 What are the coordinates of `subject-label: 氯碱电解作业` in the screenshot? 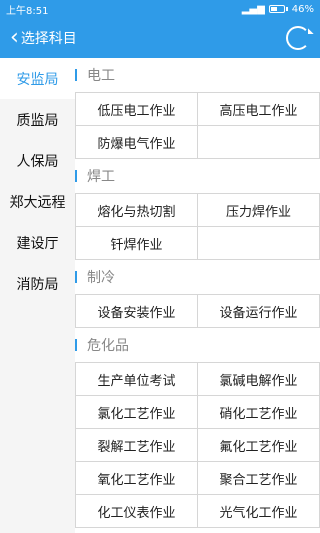 It's located at (258, 381).